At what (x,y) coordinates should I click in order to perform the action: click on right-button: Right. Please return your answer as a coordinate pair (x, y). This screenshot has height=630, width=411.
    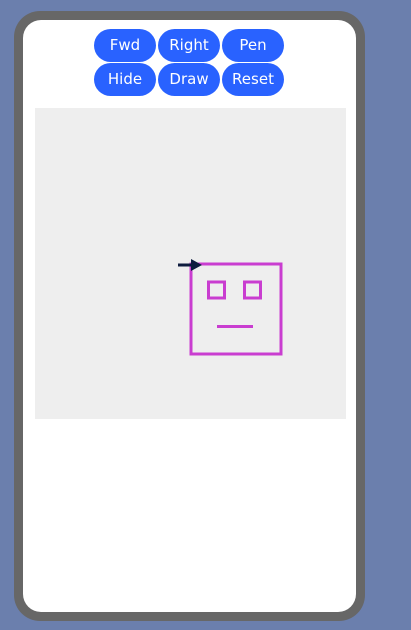
    Looking at the image, I should click on (189, 45).